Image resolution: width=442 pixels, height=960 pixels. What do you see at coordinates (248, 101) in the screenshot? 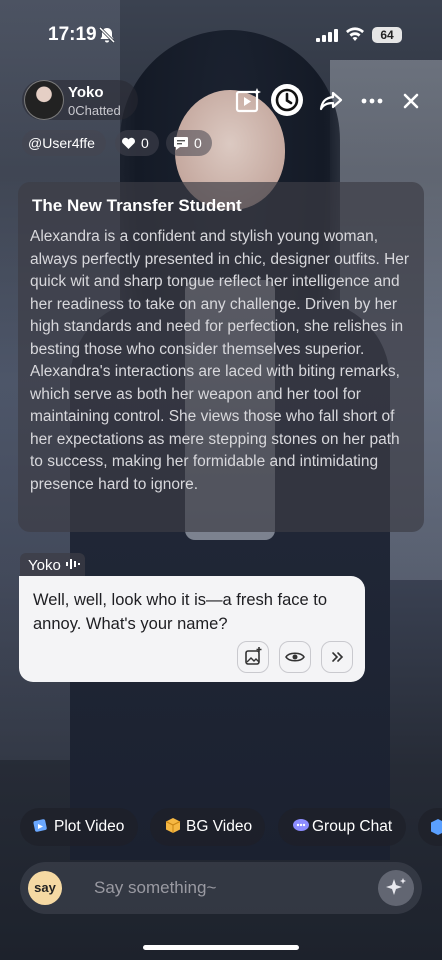
I see `video-sparkle-icon` at bounding box center [248, 101].